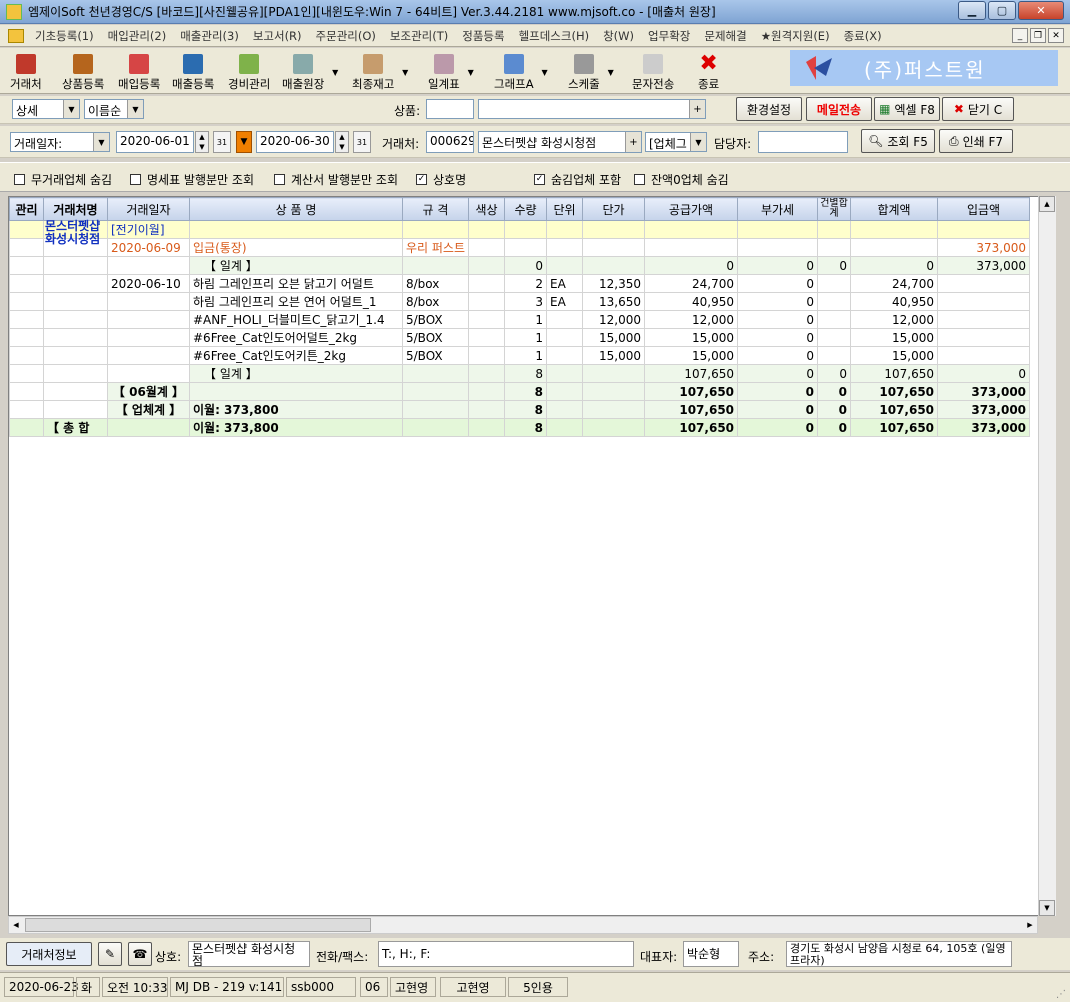 Image resolution: width=1070 pixels, height=1002 pixels. I want to click on menu-item: ★원격지원(E), so click(795, 36).